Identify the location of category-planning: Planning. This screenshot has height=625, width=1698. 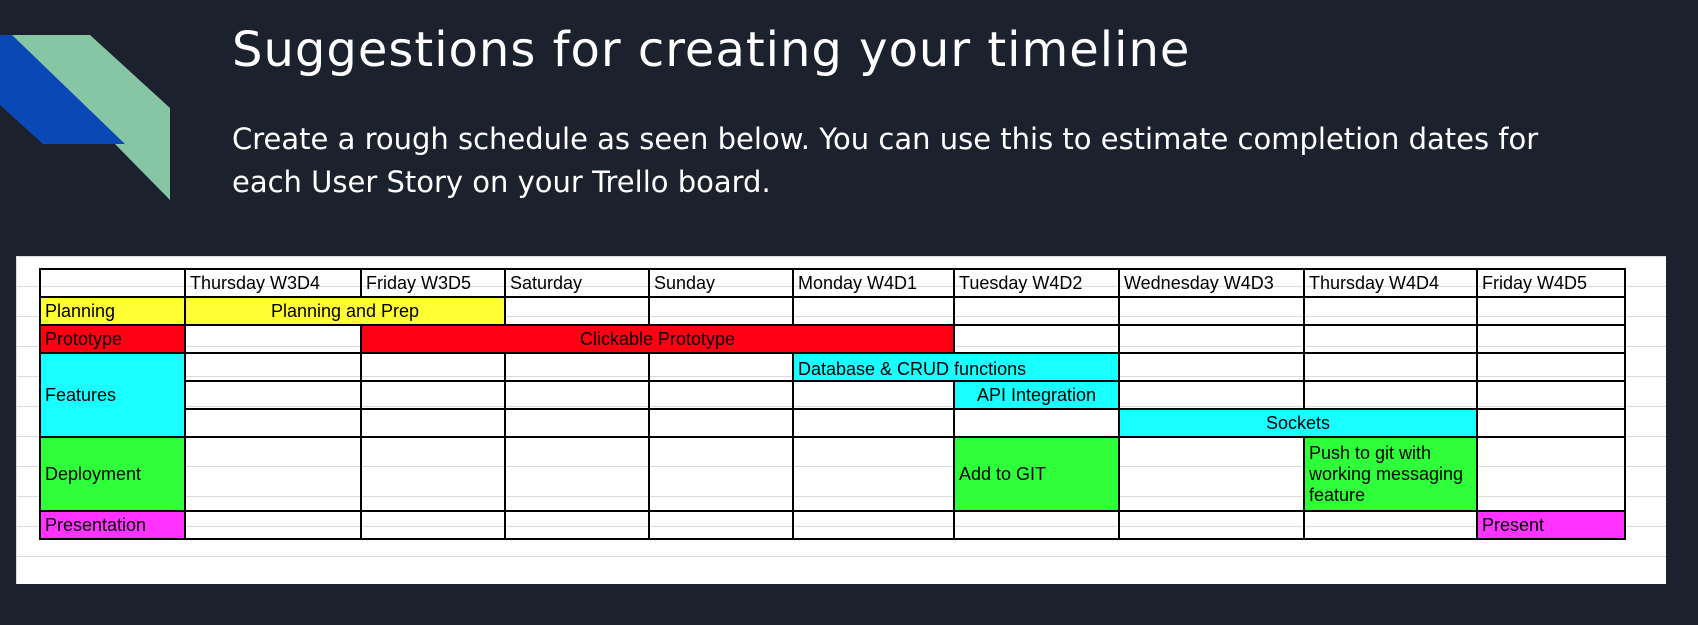
(112, 311).